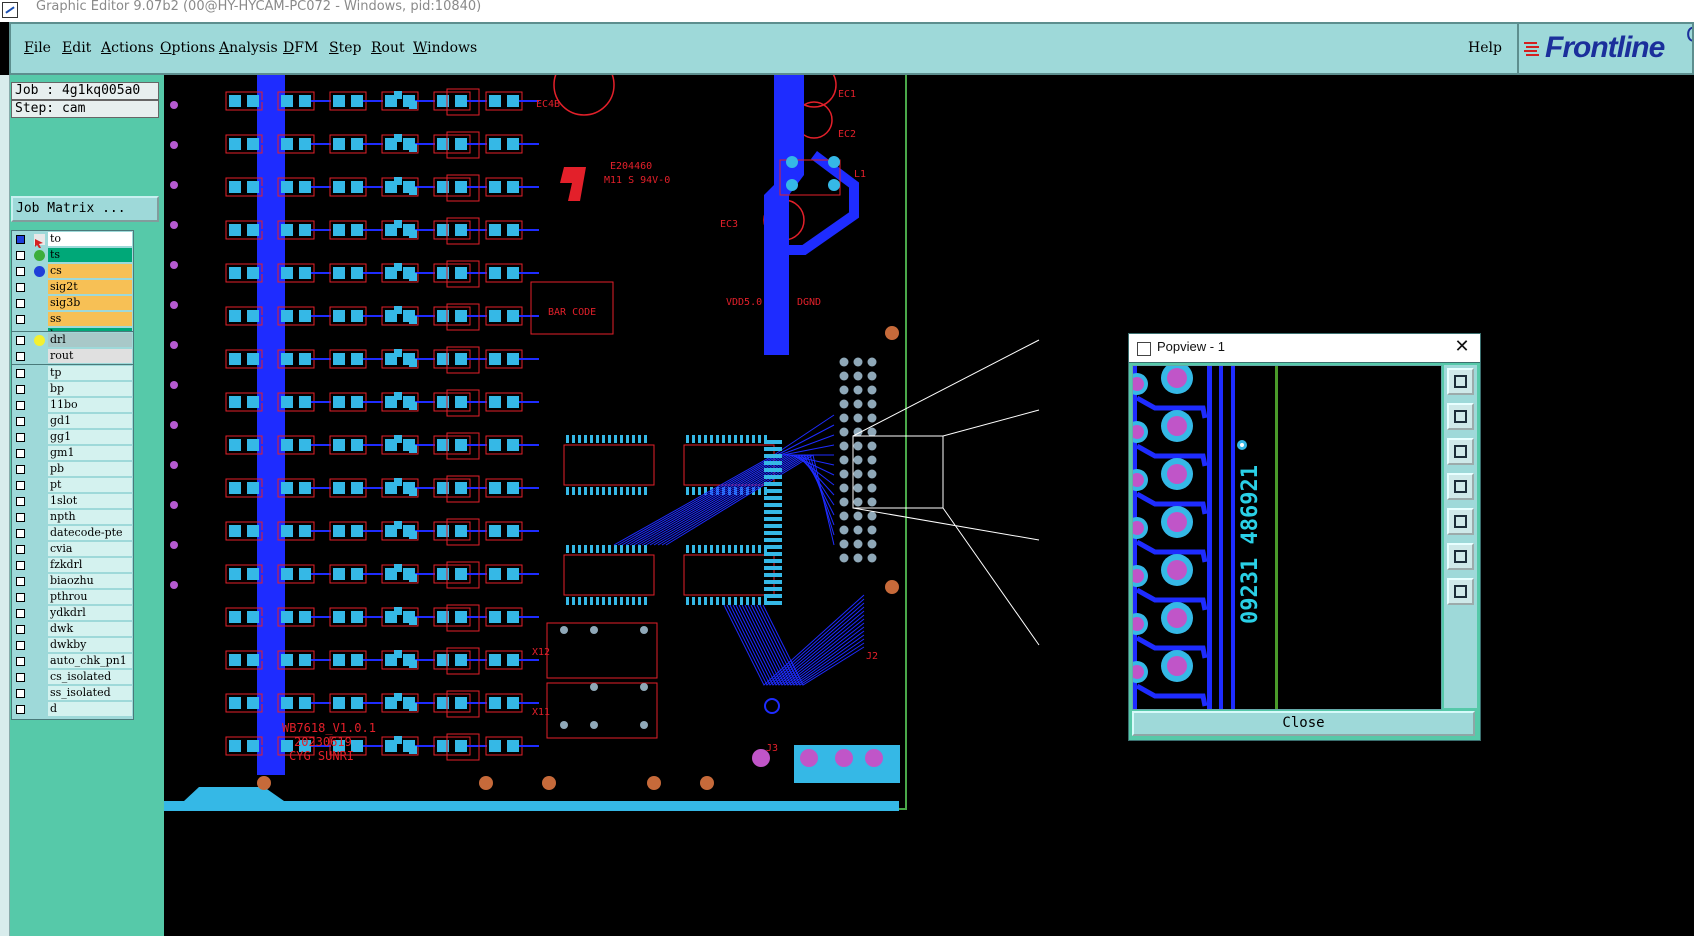 Image resolution: width=1694 pixels, height=936 pixels. What do you see at coordinates (90, 549) in the screenshot?
I see `layer-name: cvia` at bounding box center [90, 549].